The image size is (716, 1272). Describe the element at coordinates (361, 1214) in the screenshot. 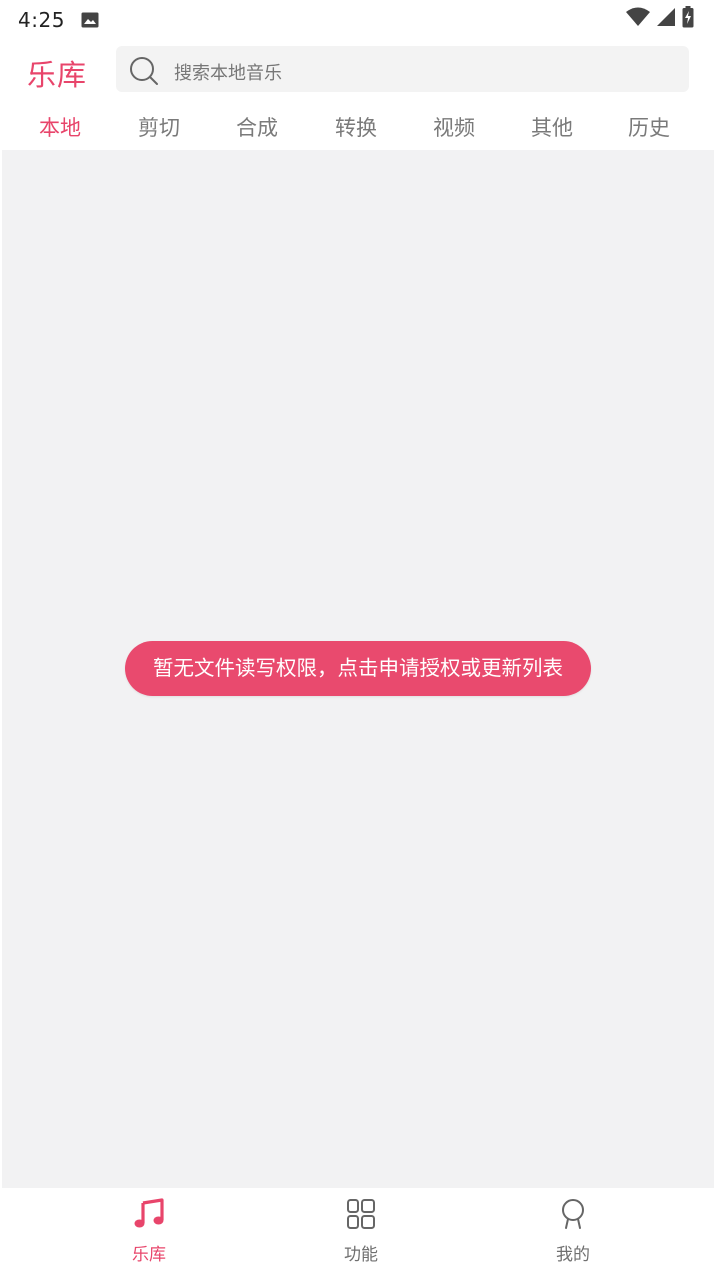

I see `grid-icon` at that location.